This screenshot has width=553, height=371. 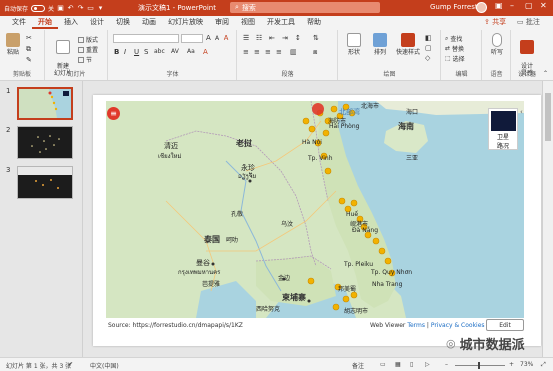 What do you see at coordinates (45, 22) in the screenshot?
I see `tab-home: 开始` at bounding box center [45, 22].